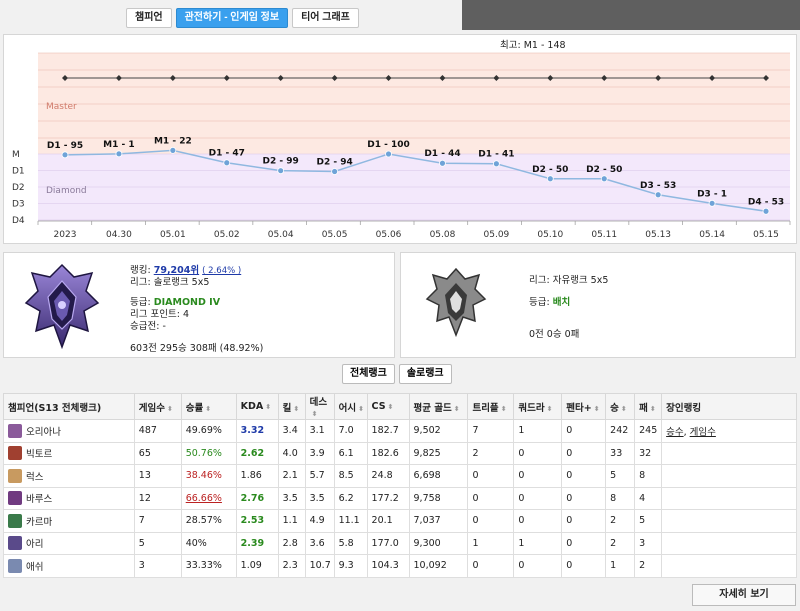 The image size is (800, 611). I want to click on column-header-label: 장인랭킹, so click(684, 408).